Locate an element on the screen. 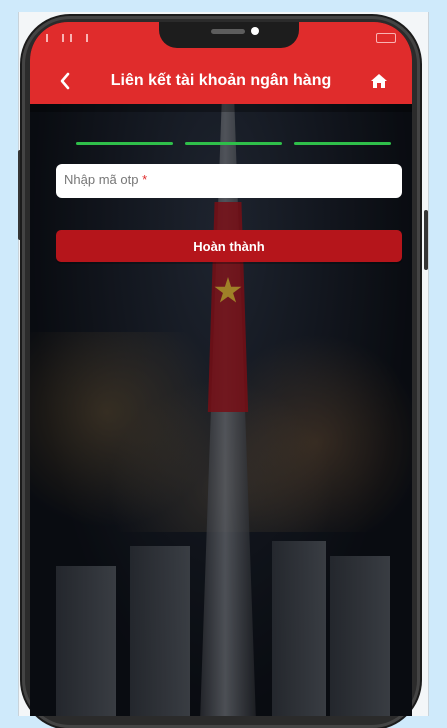 Image resolution: width=447 pixels, height=728 pixels. home-button is located at coordinates (379, 81).